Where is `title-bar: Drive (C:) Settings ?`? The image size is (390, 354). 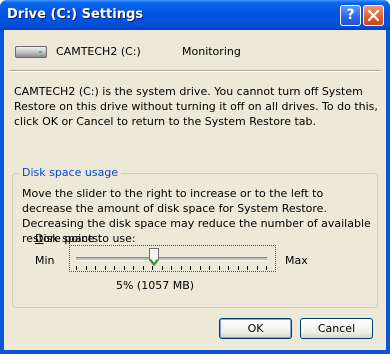 title-bar: Drive (C:) Settings ? is located at coordinates (195, 15).